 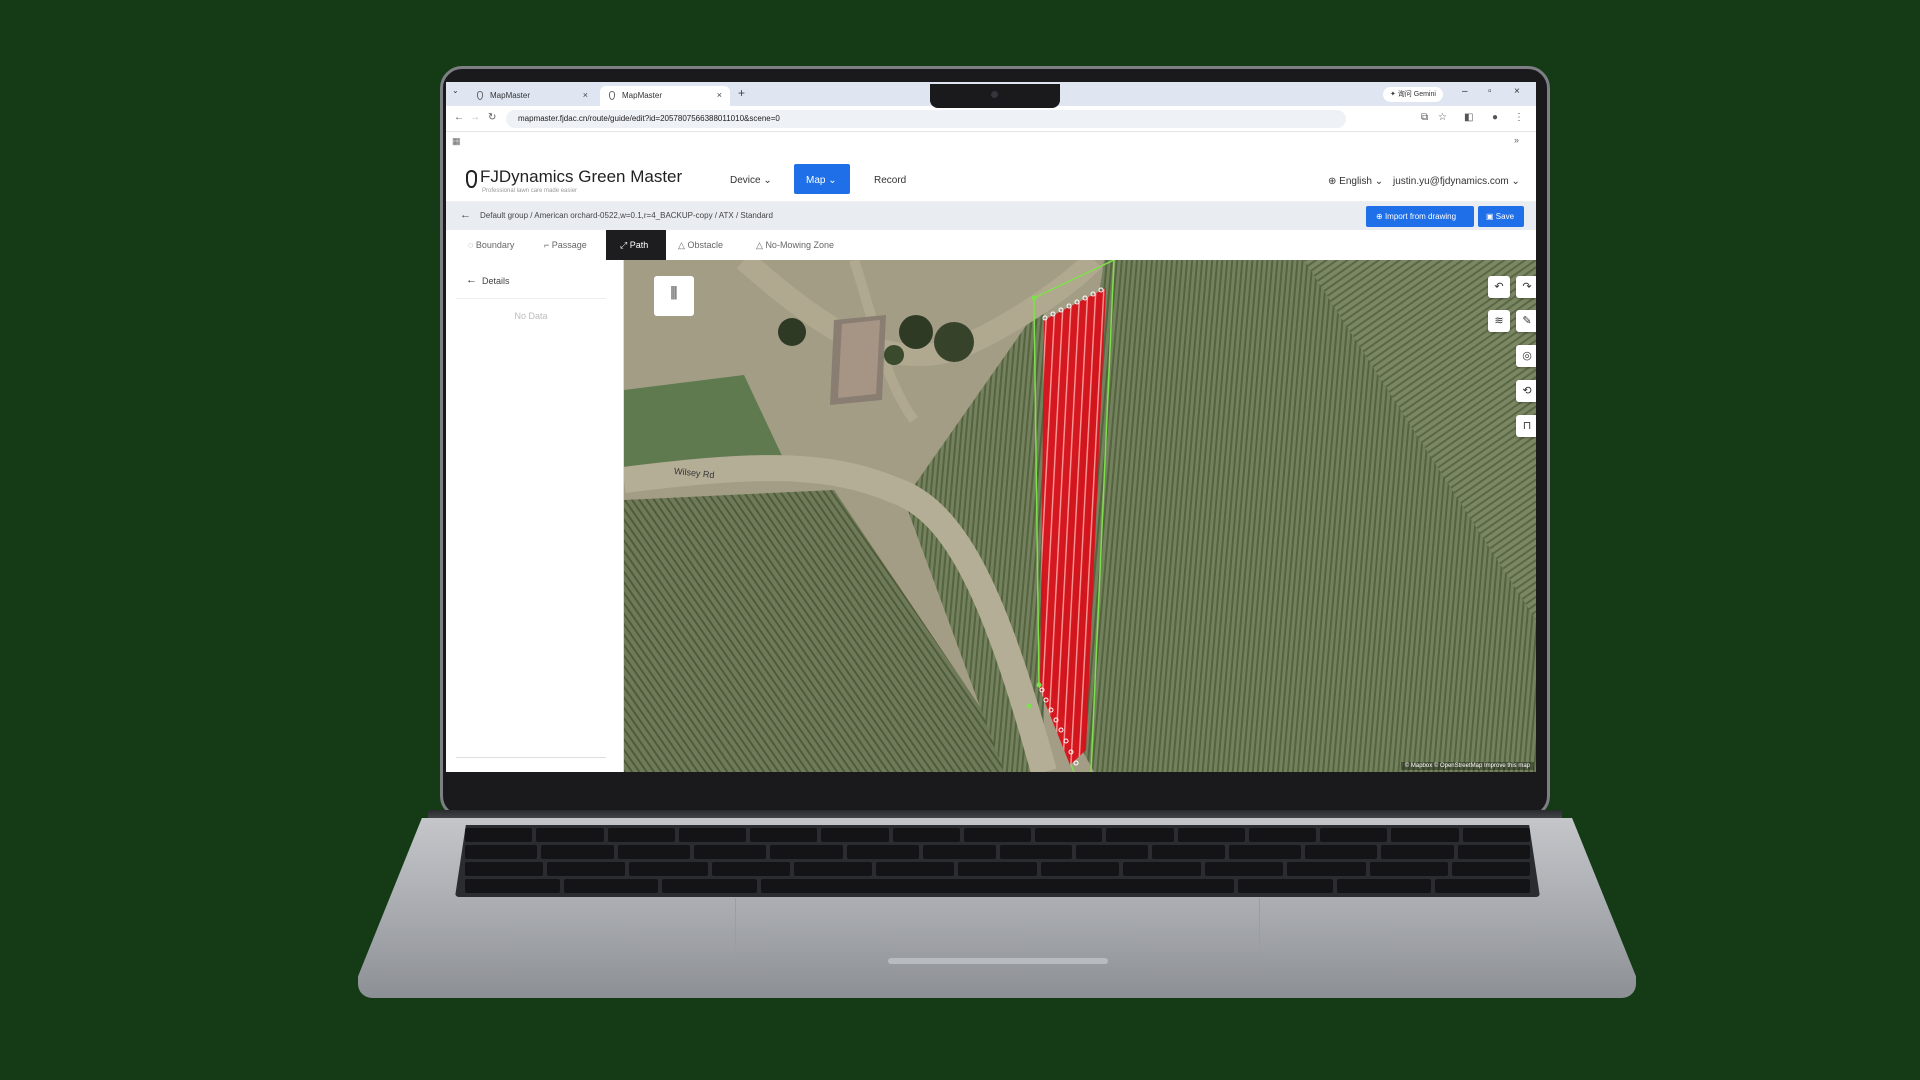 What do you see at coordinates (1516, 140) in the screenshot?
I see `more-bookmarks-chevron: »` at bounding box center [1516, 140].